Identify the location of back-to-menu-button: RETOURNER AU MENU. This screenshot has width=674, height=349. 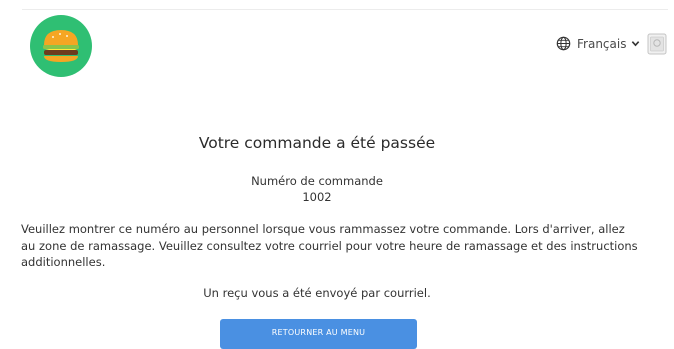
(318, 334).